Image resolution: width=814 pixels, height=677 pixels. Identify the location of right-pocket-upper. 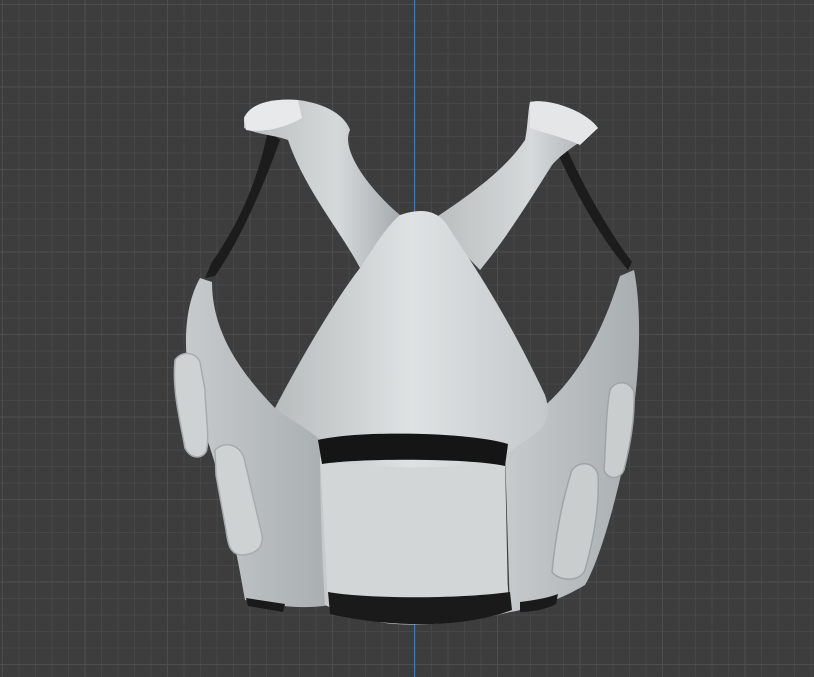
(619, 430).